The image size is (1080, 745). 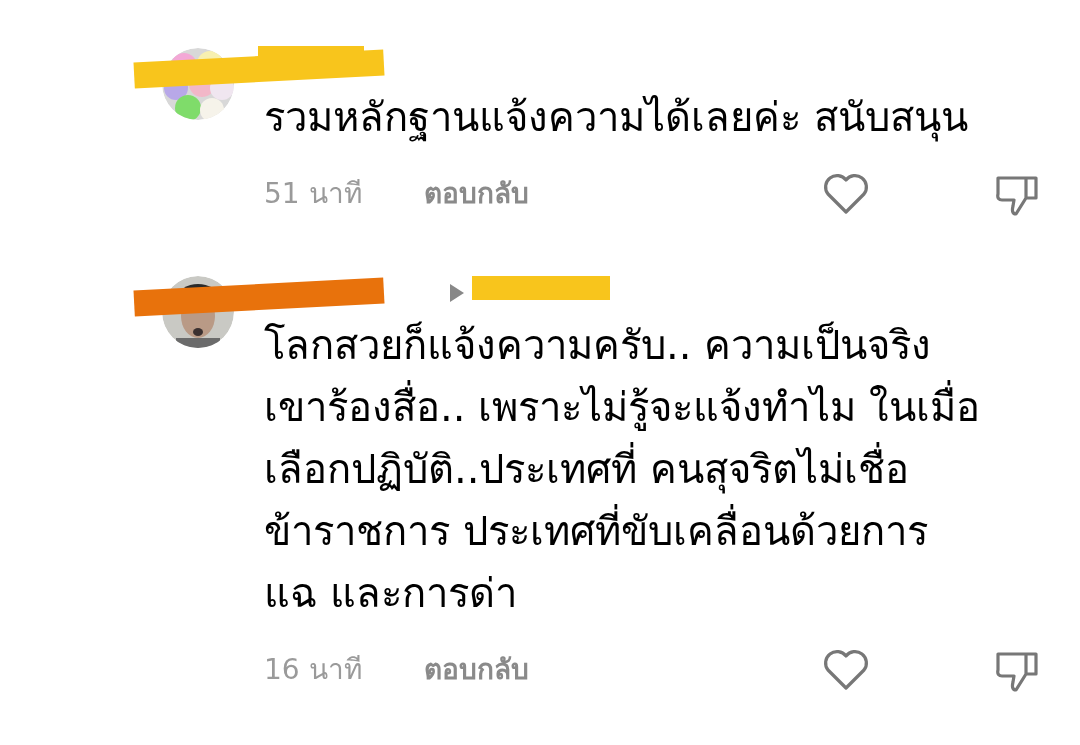 What do you see at coordinates (313, 670) in the screenshot?
I see `comment-time: 16 นาที` at bounding box center [313, 670].